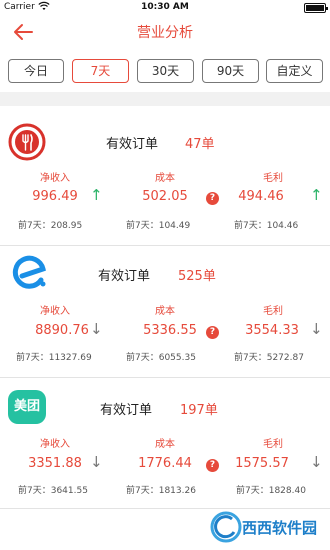 This screenshot has height=550, width=330. I want to click on nav-bar: 营业分析, so click(165, 32).